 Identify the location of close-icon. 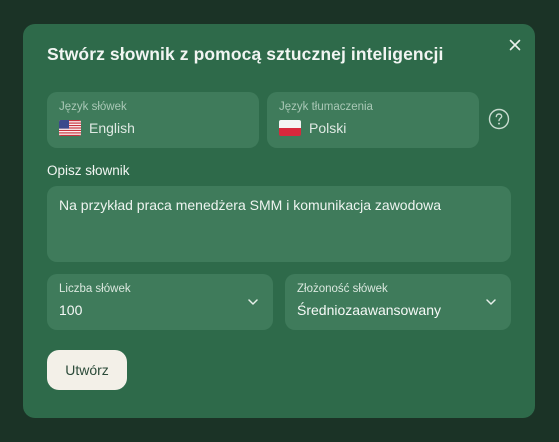
(515, 45).